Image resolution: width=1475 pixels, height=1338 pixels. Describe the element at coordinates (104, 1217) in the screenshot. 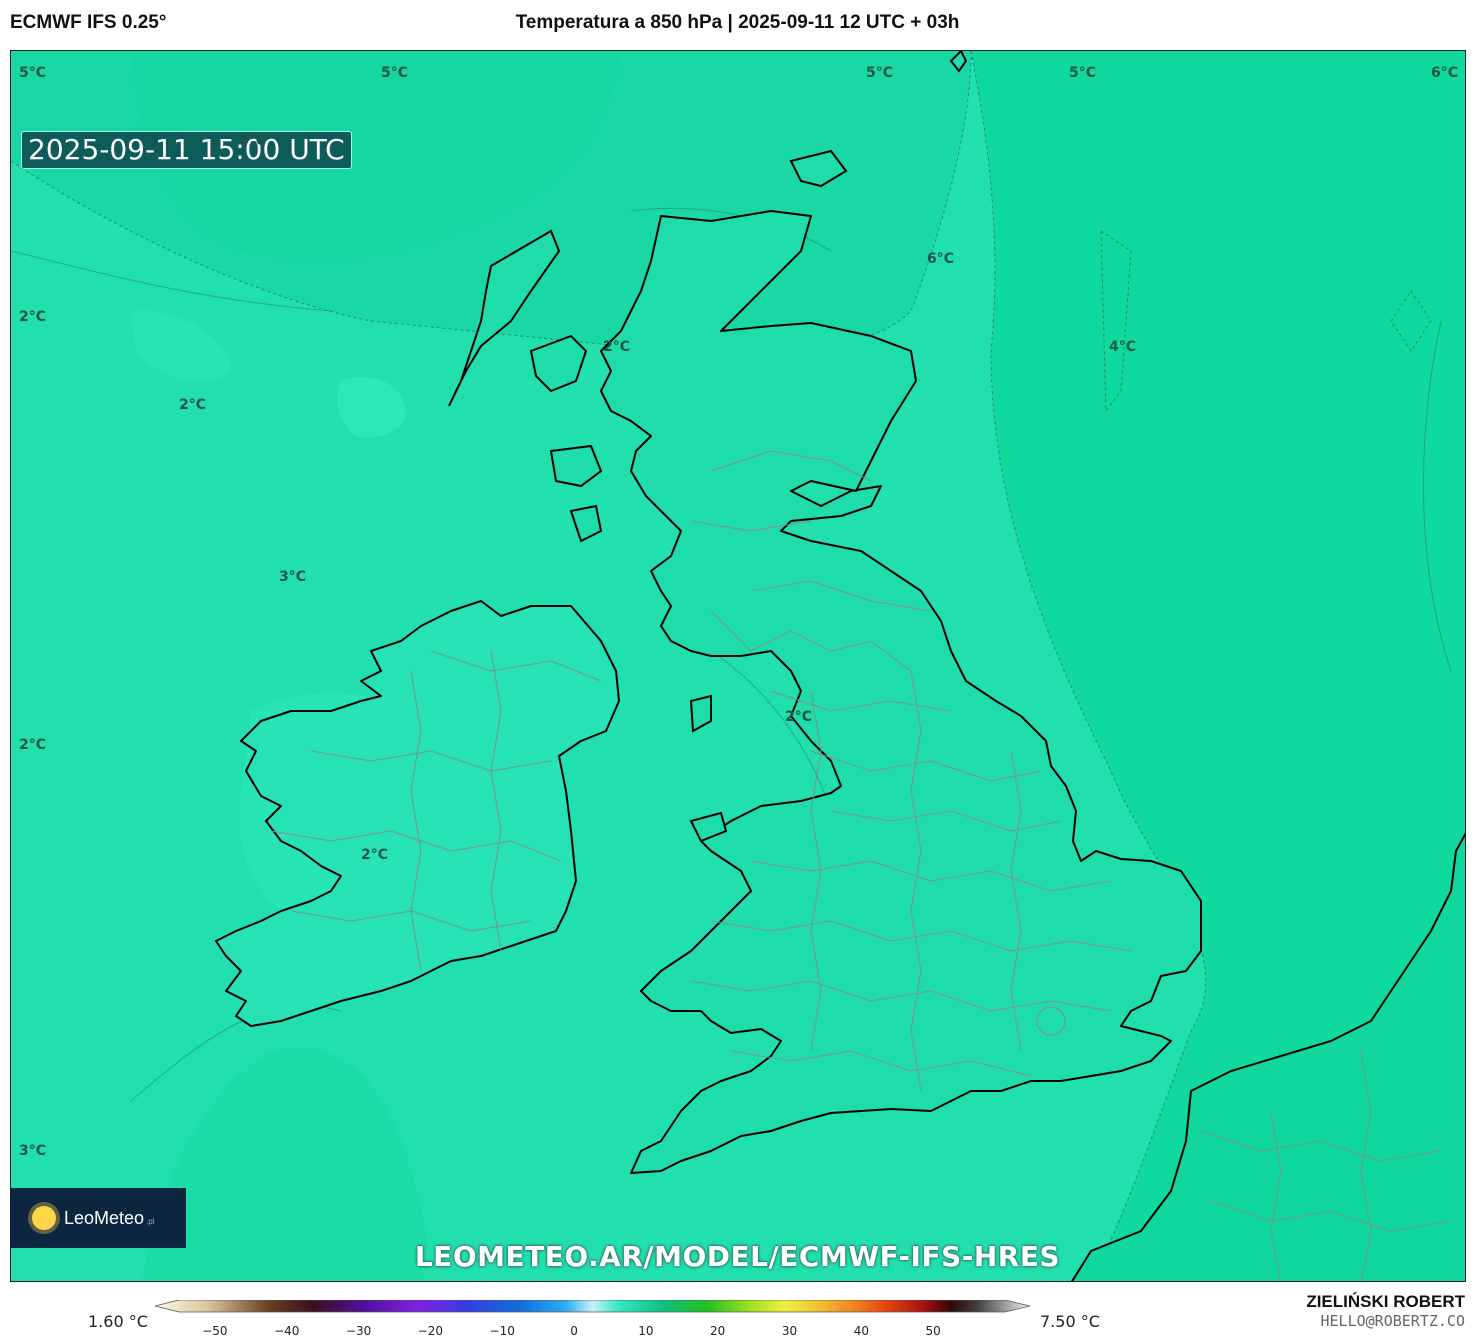

I see `logo-text: LeoMeteo` at that location.